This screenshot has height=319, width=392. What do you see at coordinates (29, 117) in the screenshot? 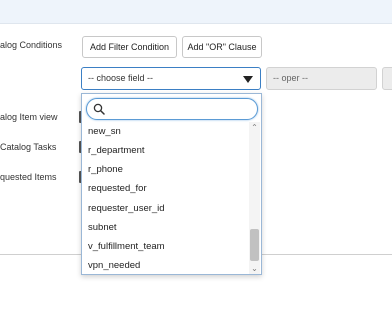
I see `catalog-item-view-label: alog Item view` at bounding box center [29, 117].